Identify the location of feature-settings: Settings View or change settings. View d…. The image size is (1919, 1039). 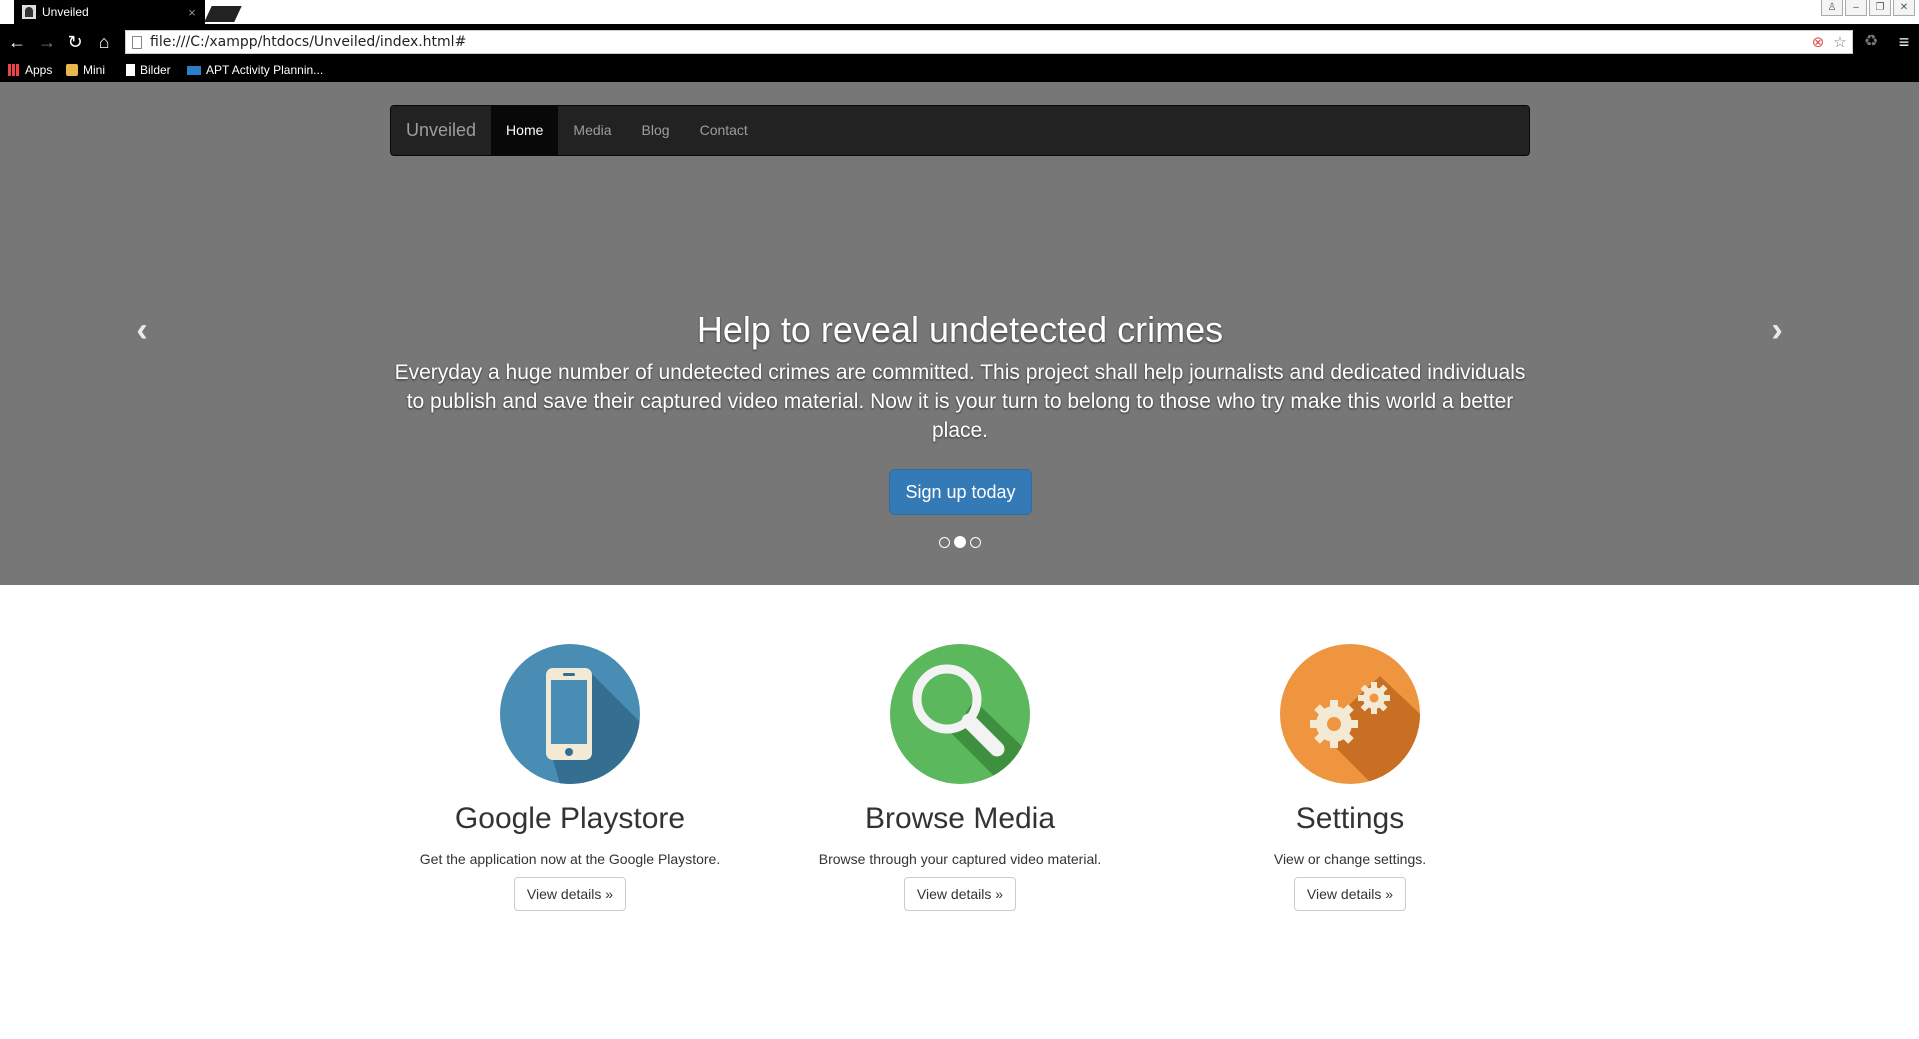
(1350, 777).